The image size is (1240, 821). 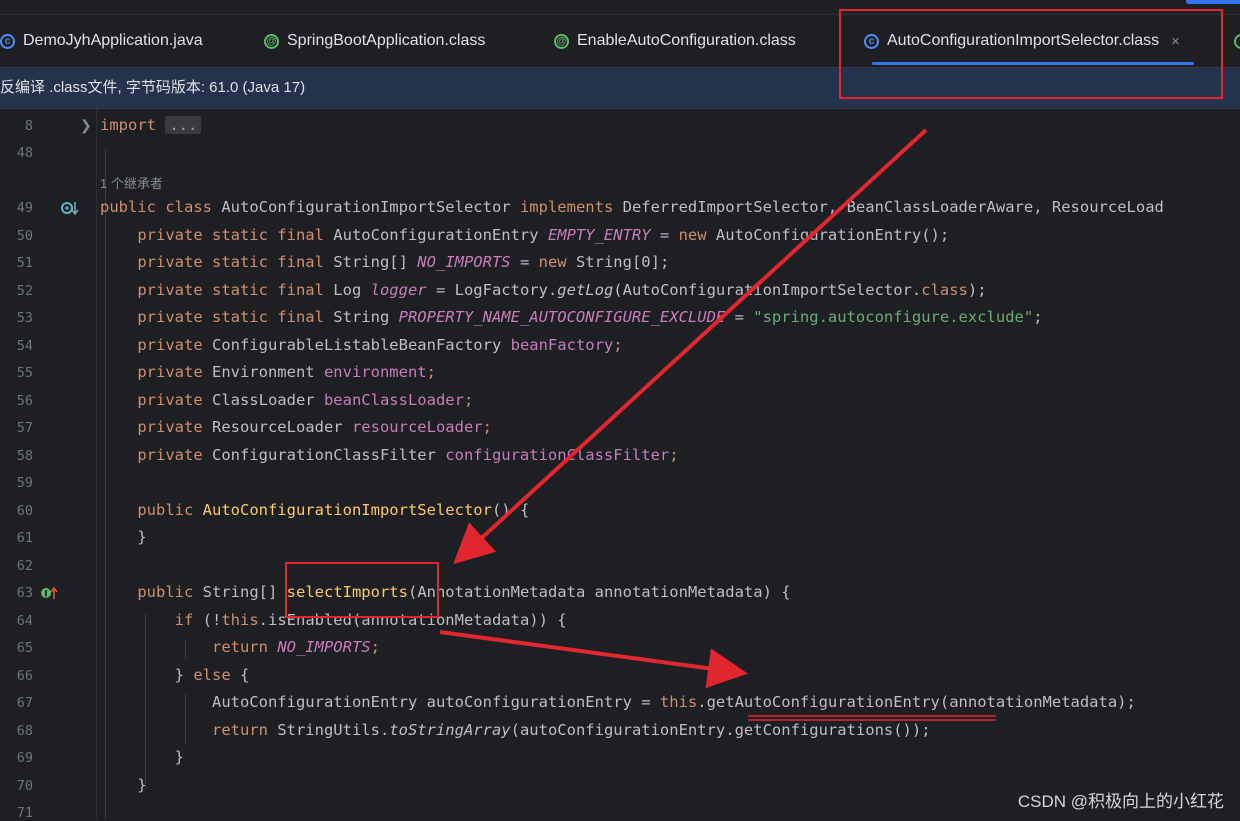 What do you see at coordinates (1120, 801) in the screenshot?
I see `csdn-watermark: CSDN @积极向上的小红花` at bounding box center [1120, 801].